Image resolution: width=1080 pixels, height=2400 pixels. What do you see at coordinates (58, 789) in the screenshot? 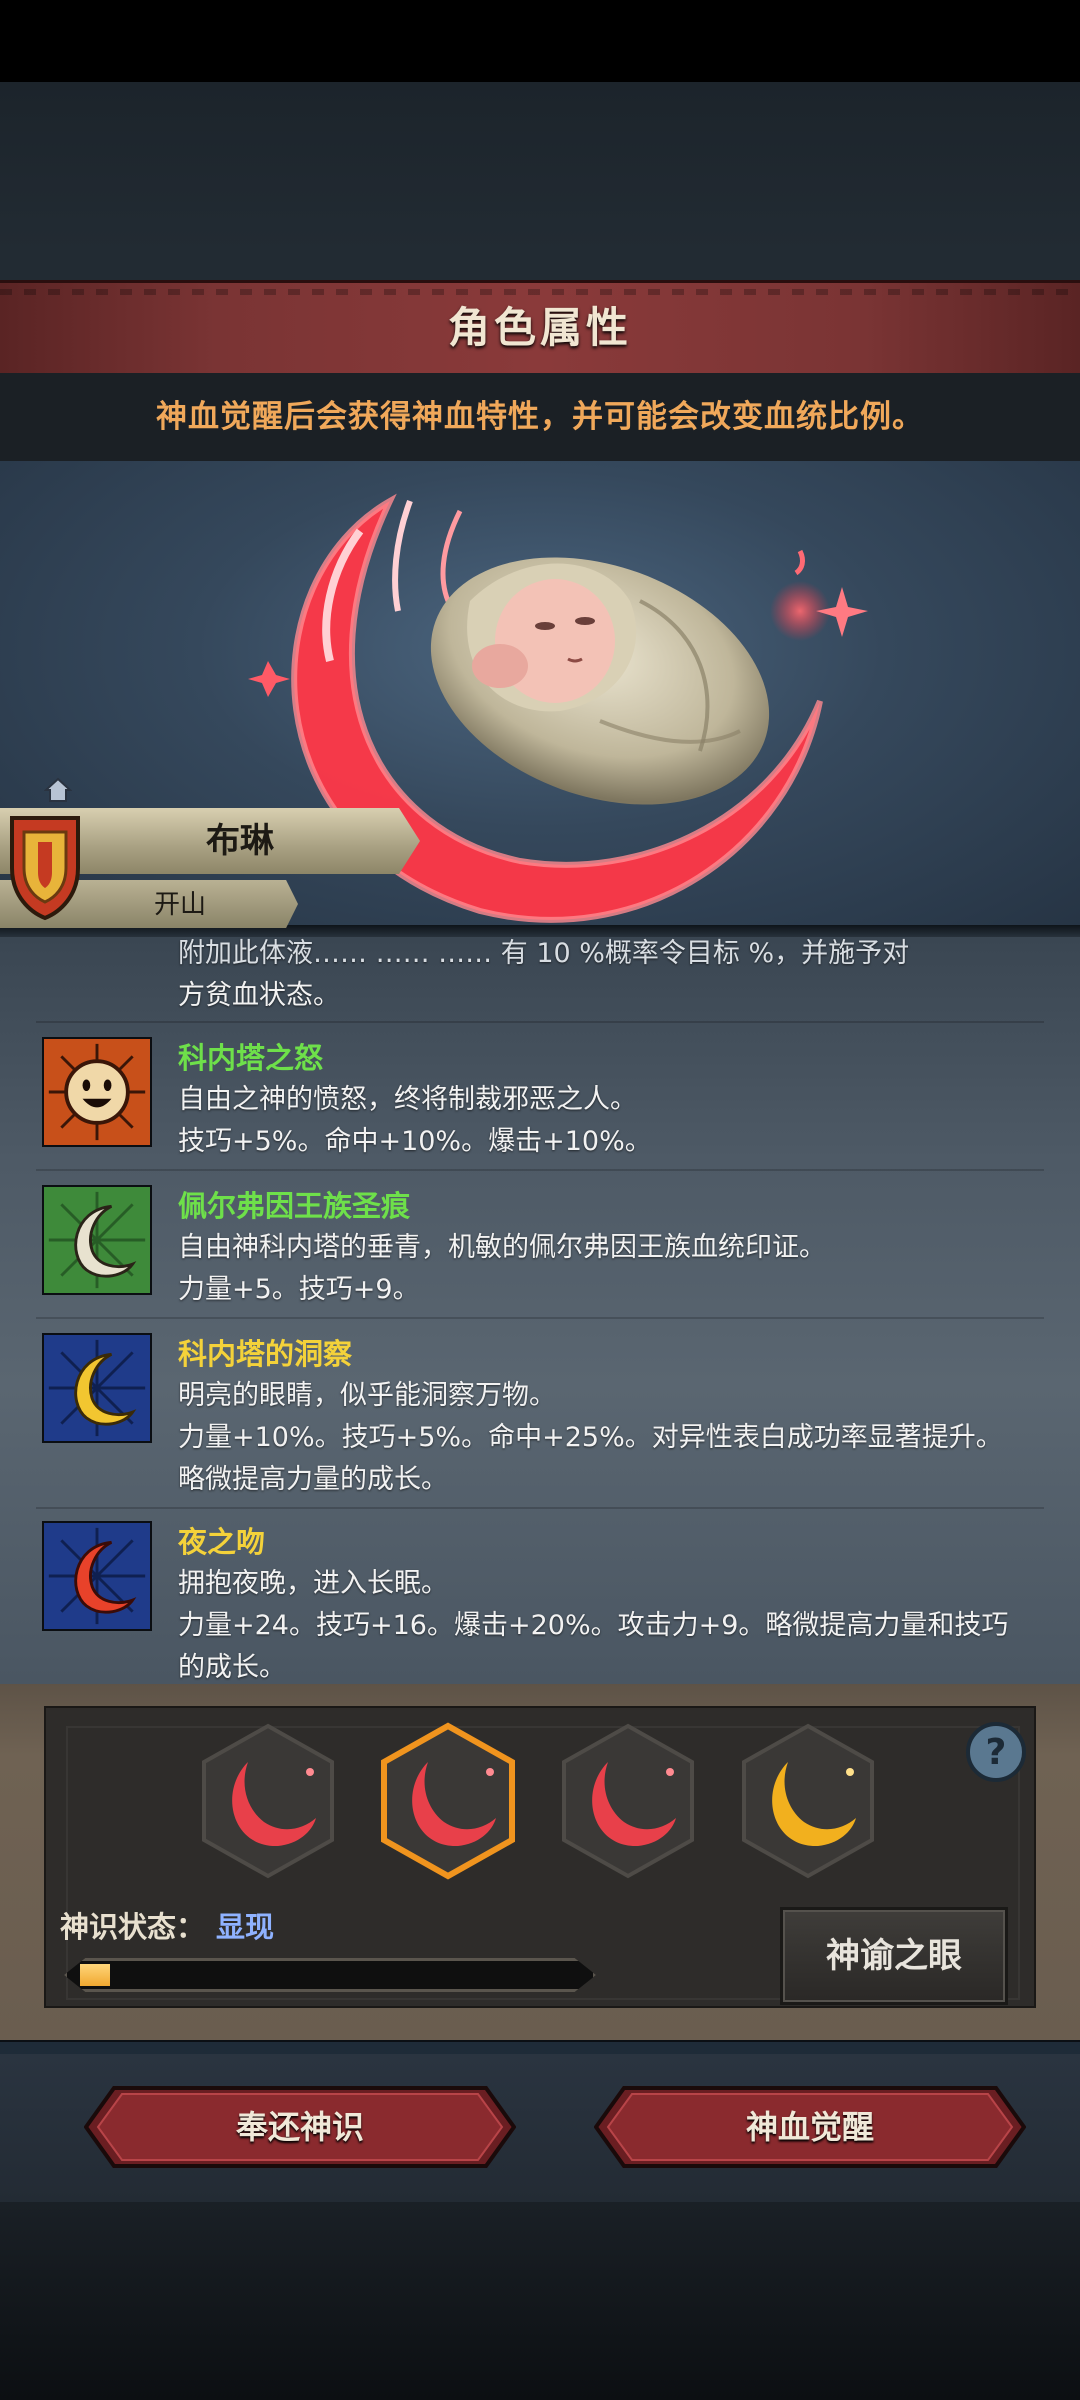
I see `home-icon` at bounding box center [58, 789].